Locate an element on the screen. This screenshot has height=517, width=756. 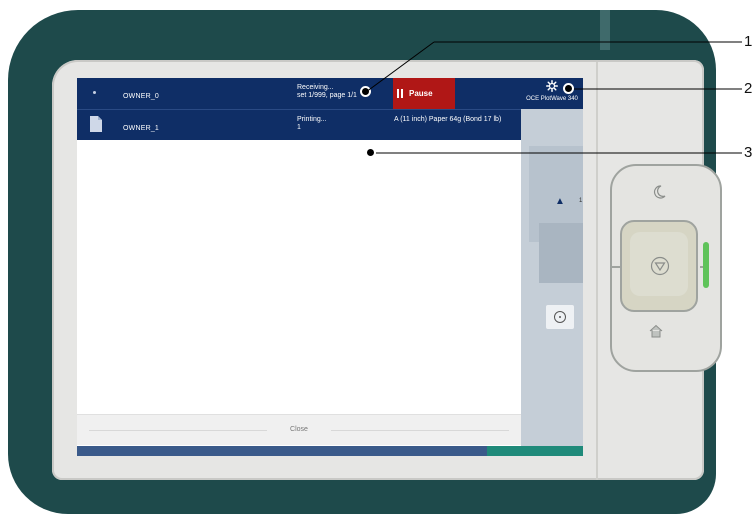
callout-number-2: 2 is located at coordinates (748, 88).